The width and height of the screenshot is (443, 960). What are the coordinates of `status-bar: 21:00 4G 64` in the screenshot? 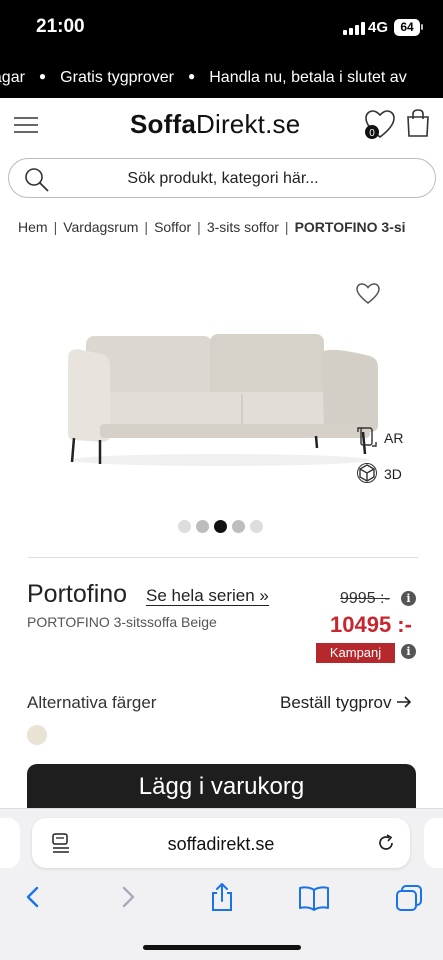 It's located at (221, 29).